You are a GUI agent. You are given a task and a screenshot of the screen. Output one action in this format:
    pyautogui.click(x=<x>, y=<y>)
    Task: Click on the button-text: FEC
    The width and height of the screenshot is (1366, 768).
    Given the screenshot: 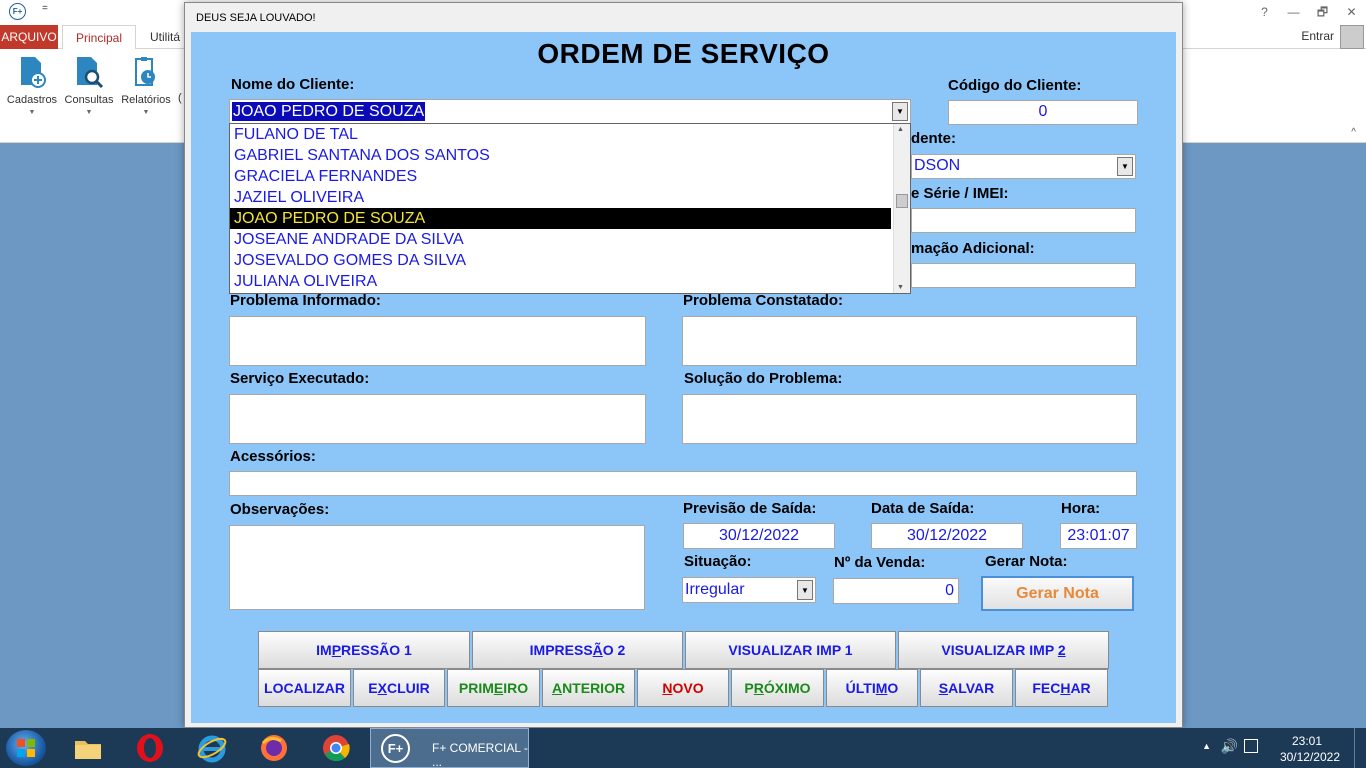 What is the action you would take?
    pyautogui.click(x=1046, y=688)
    